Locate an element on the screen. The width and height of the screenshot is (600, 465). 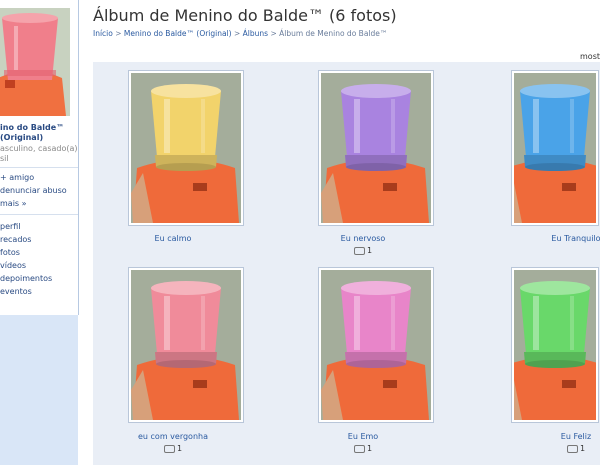
profile-photo is located at coordinates (35, 62).